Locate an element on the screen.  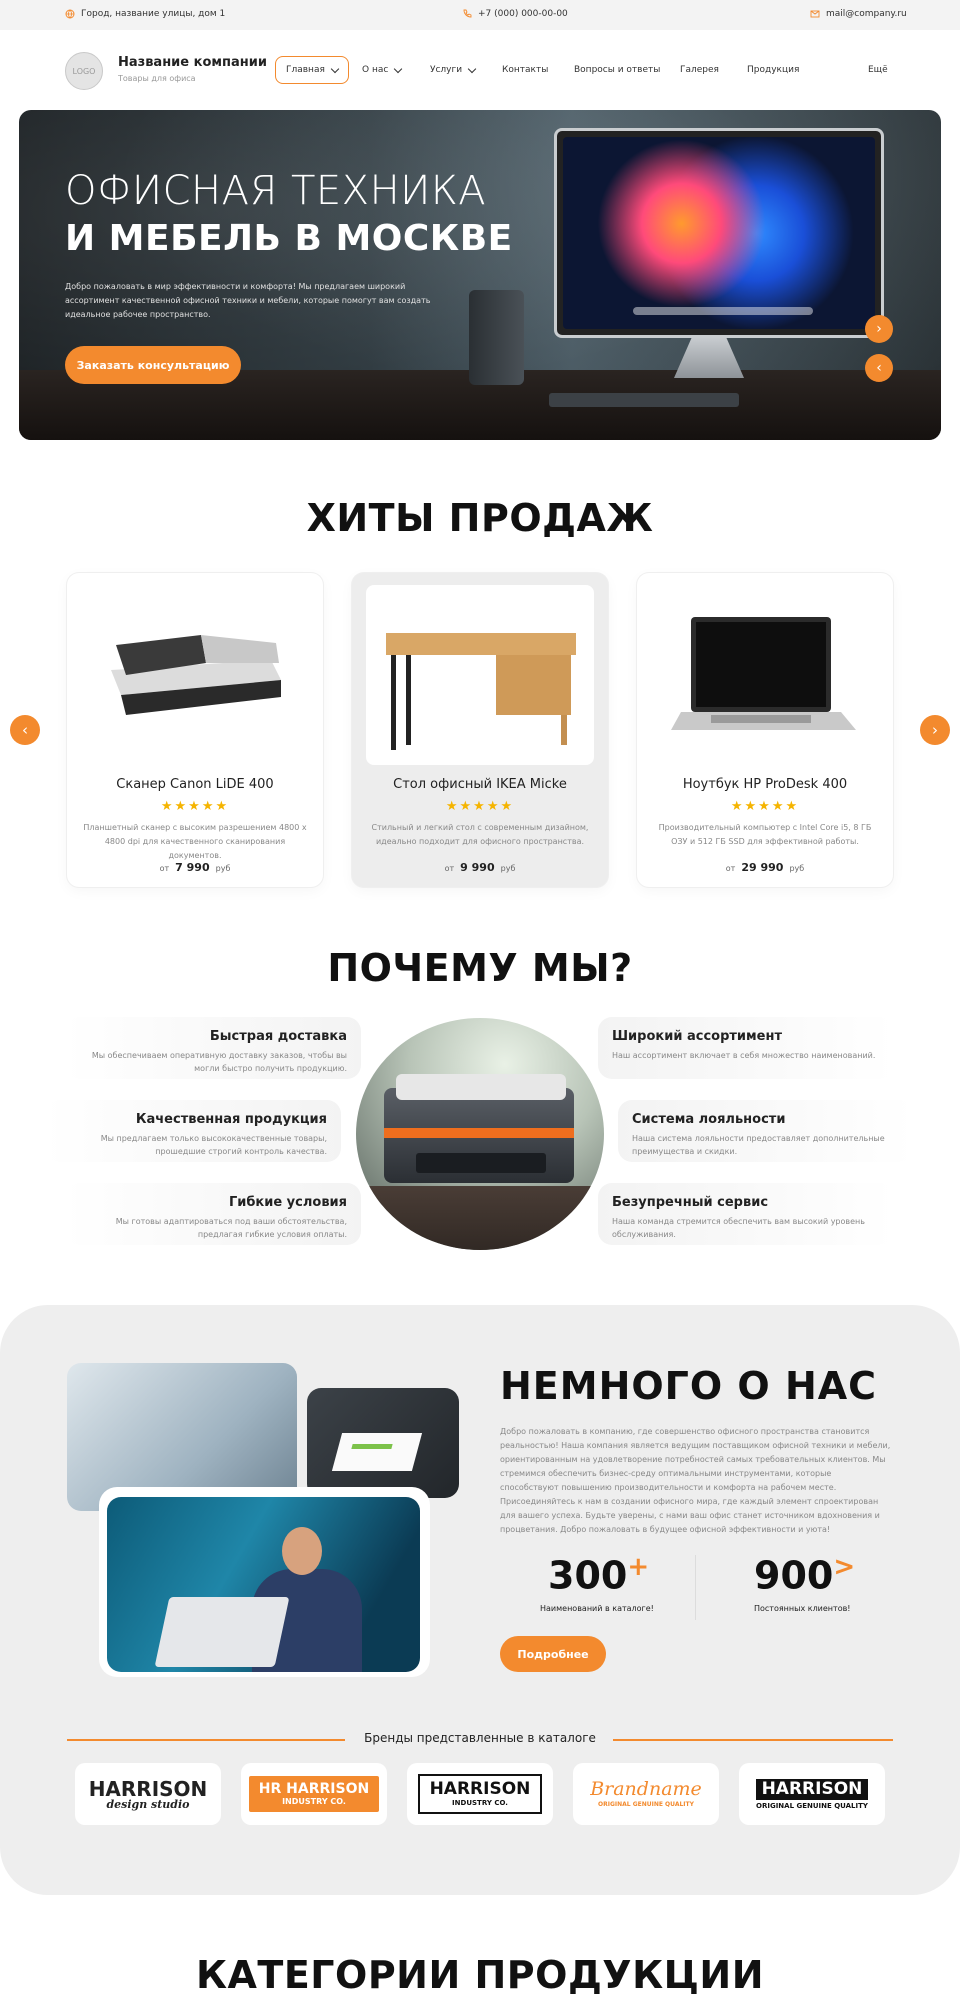
hero-title-line2: И МЕБЕЛЬ В МОСКВЕ is located at coordinates (289, 238).